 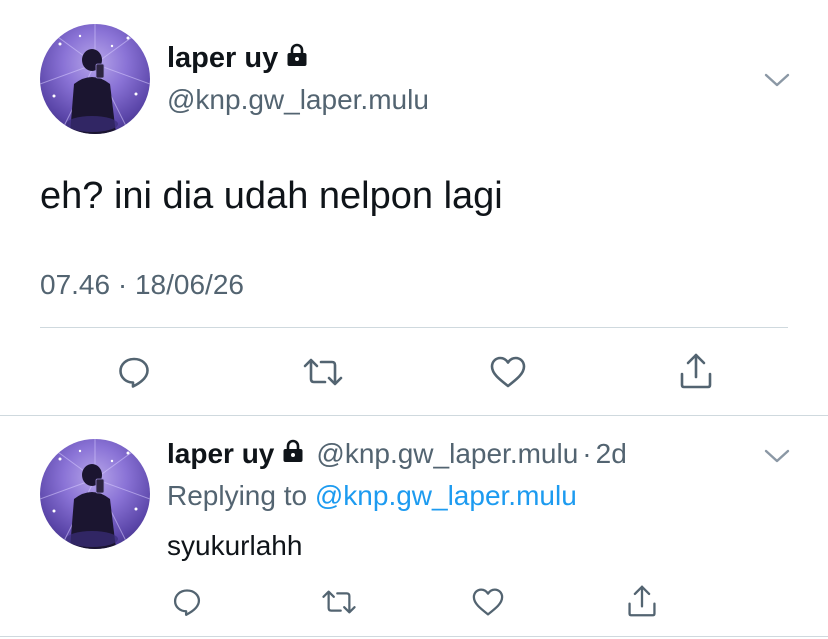 I want to click on tweet-time: 07.46, so click(x=75, y=284).